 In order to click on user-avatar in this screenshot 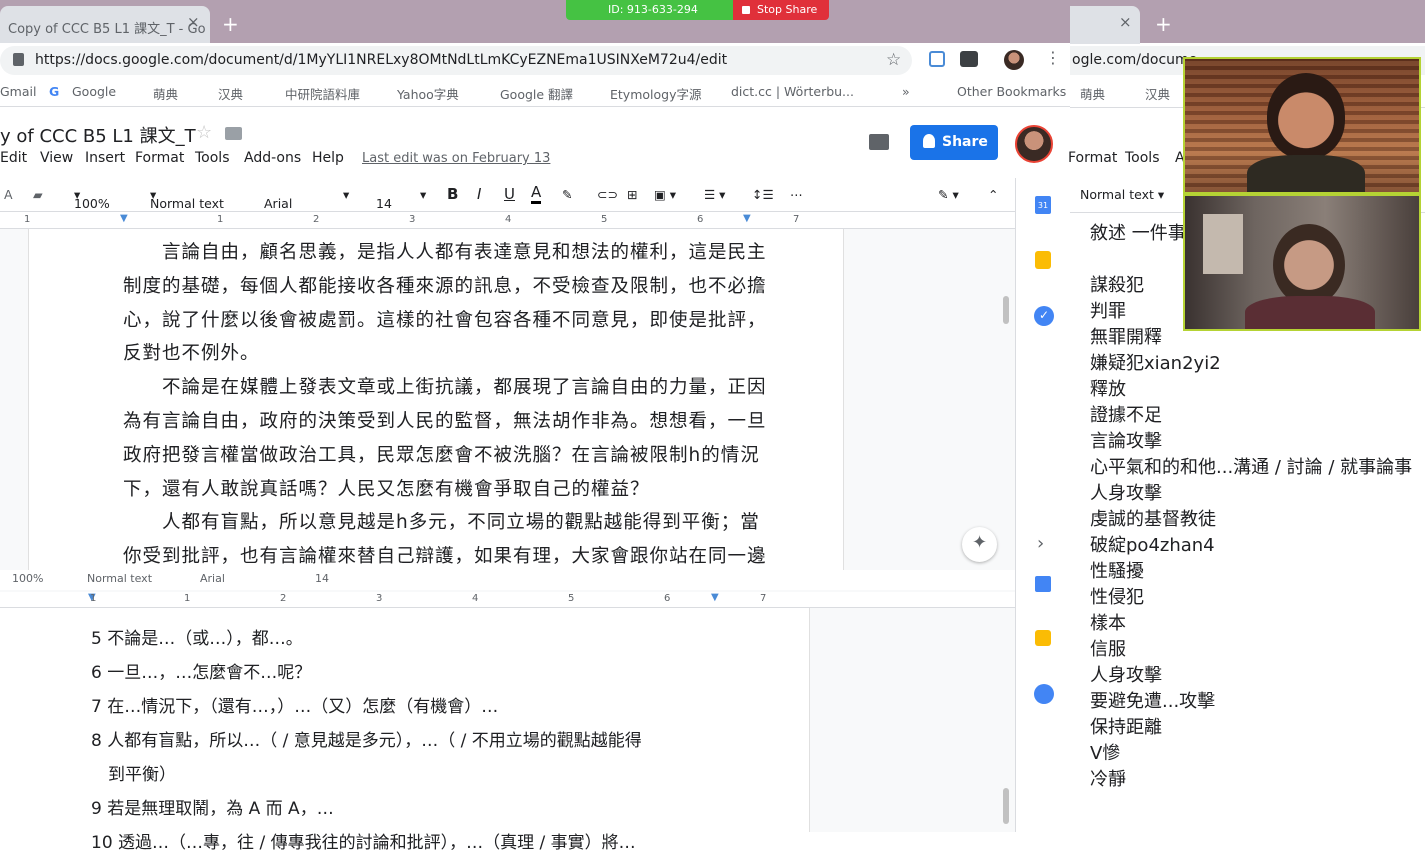, I will do `click(1034, 144)`.